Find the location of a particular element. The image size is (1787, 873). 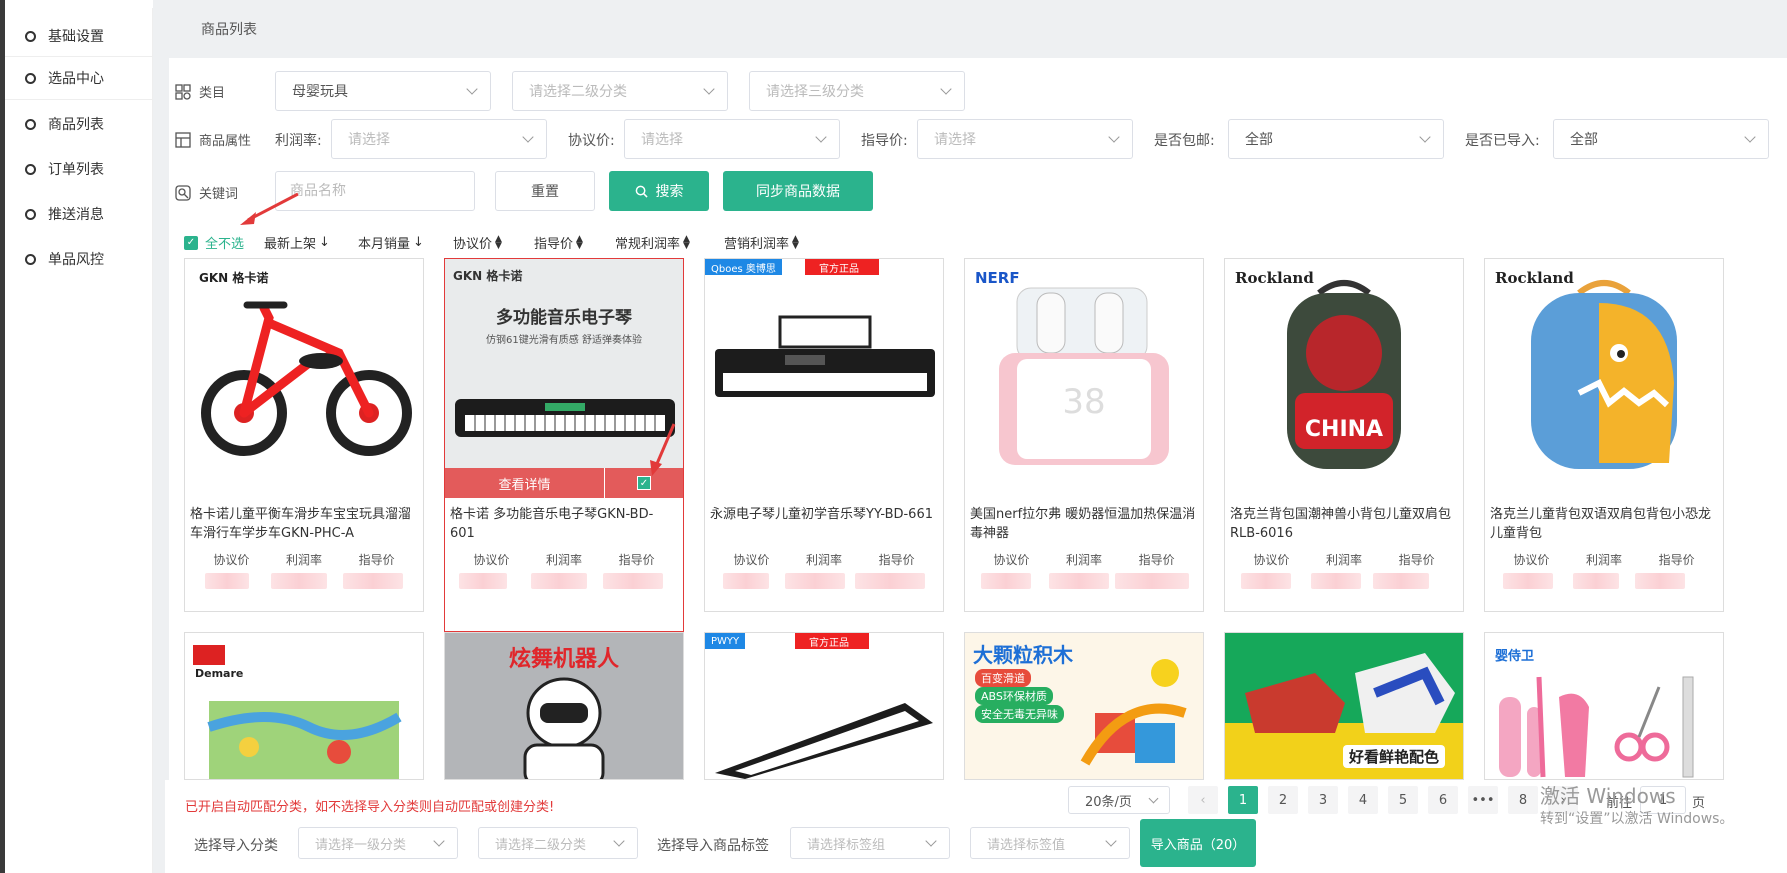

more-pages-button: ••• is located at coordinates (1483, 800).